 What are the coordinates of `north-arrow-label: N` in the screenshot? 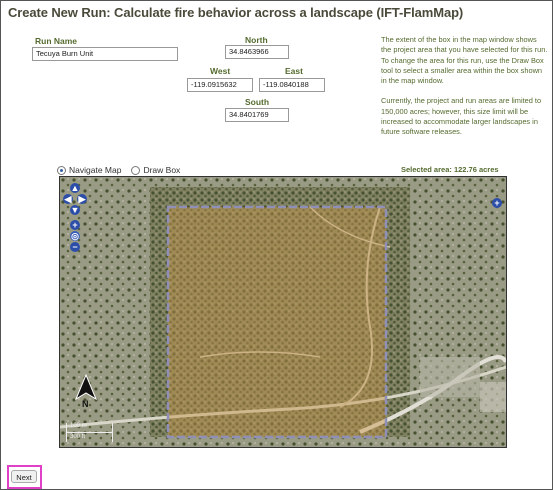 It's located at (85, 404).